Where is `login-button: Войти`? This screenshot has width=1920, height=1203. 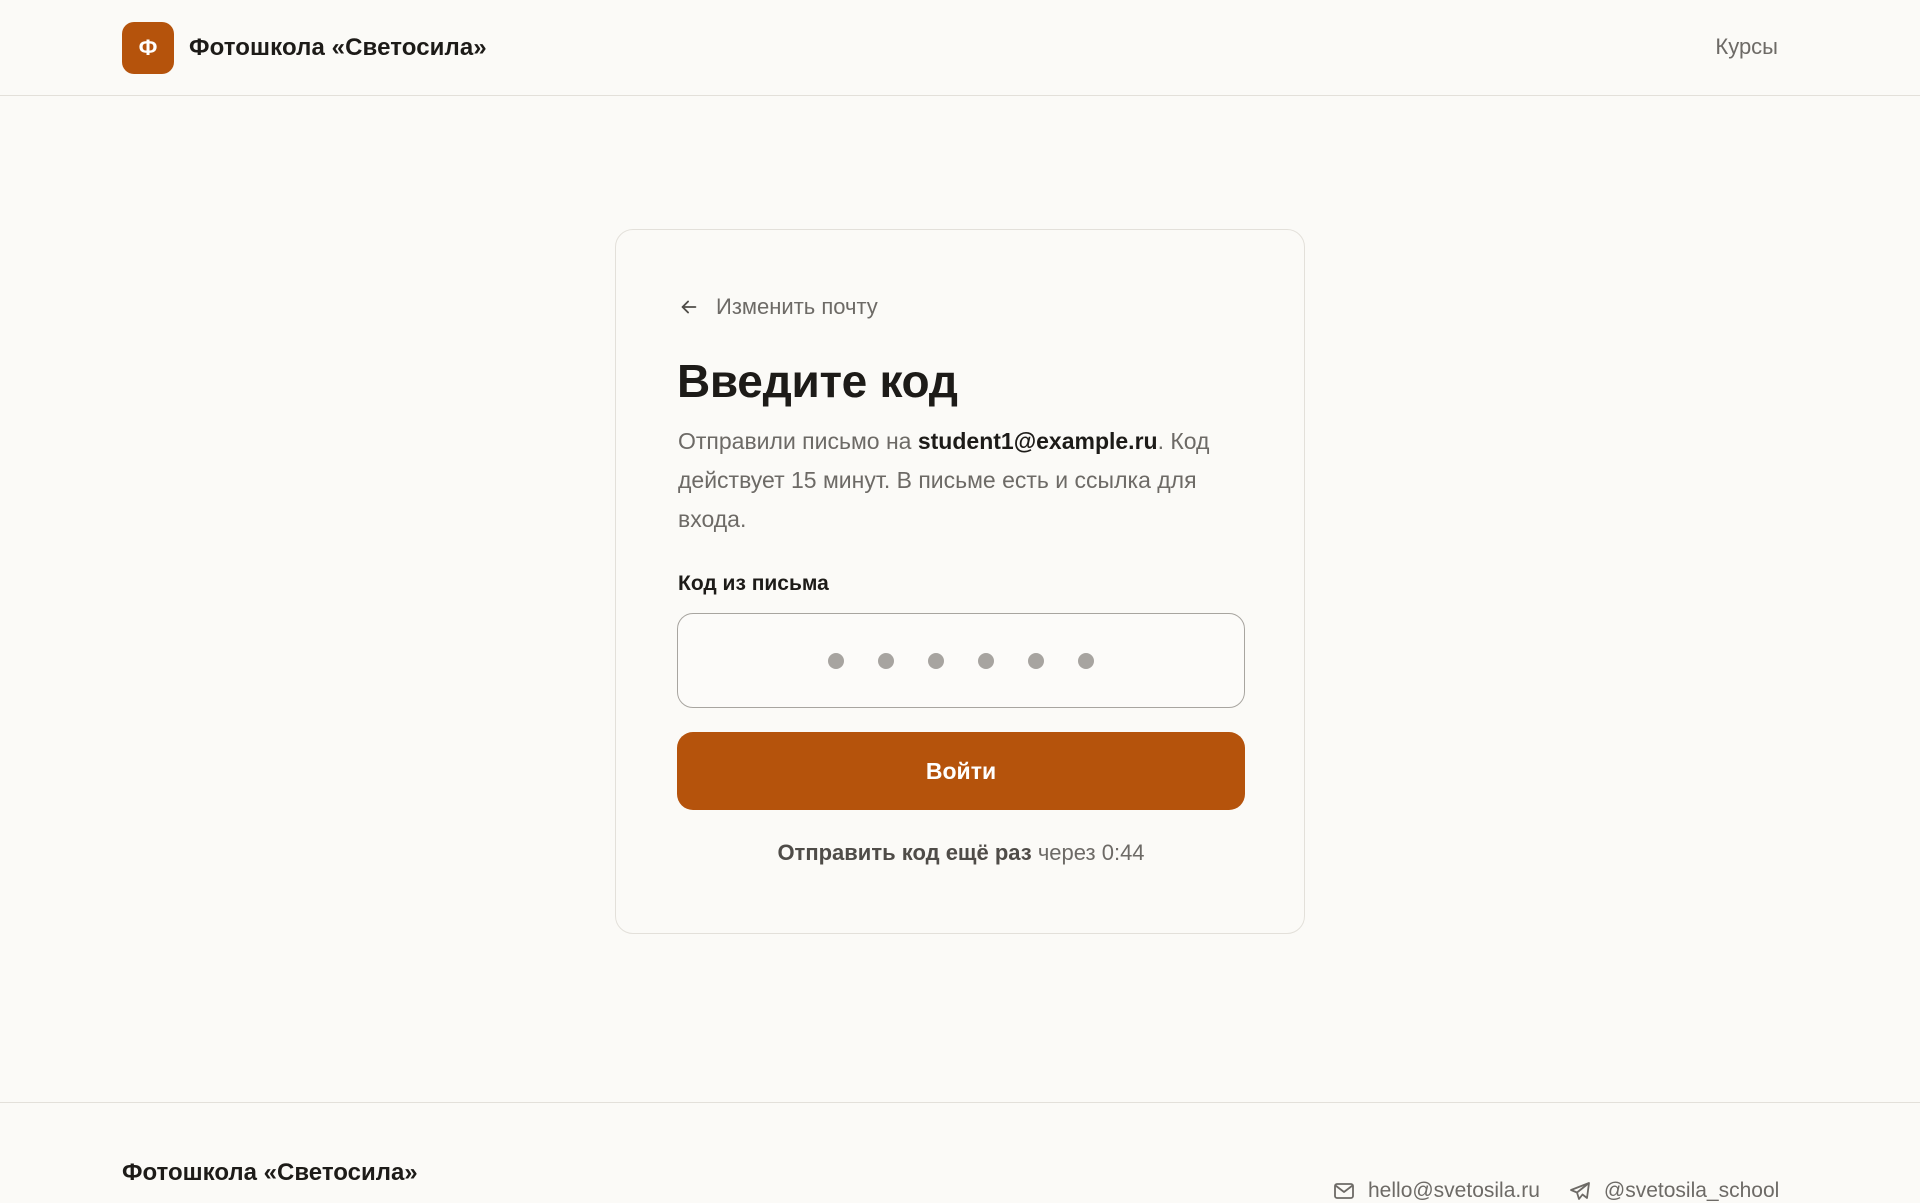 login-button: Войти is located at coordinates (961, 771).